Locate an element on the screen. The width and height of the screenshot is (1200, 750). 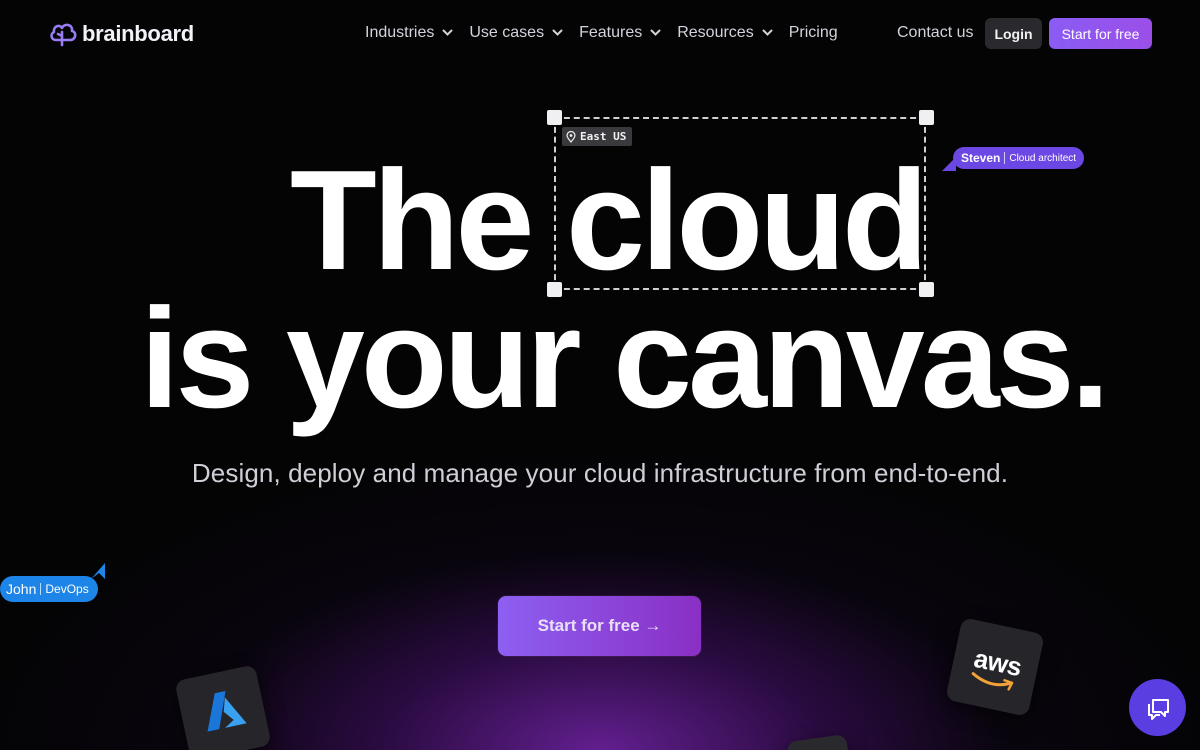
menu-item-pricing: Pricing is located at coordinates (813, 33).